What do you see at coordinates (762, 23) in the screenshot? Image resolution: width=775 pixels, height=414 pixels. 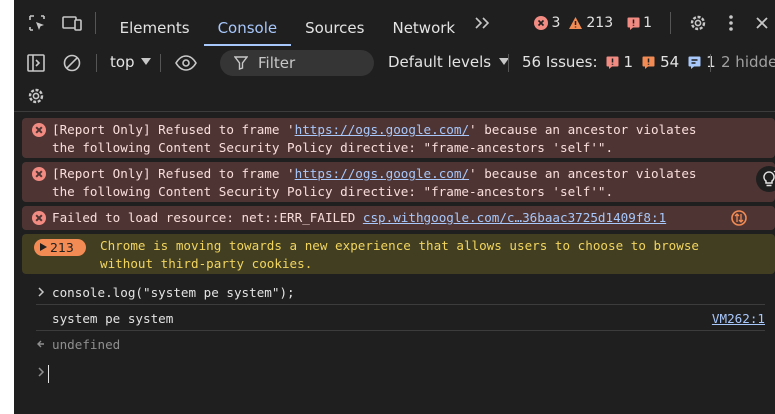 I see `close-icon` at bounding box center [762, 23].